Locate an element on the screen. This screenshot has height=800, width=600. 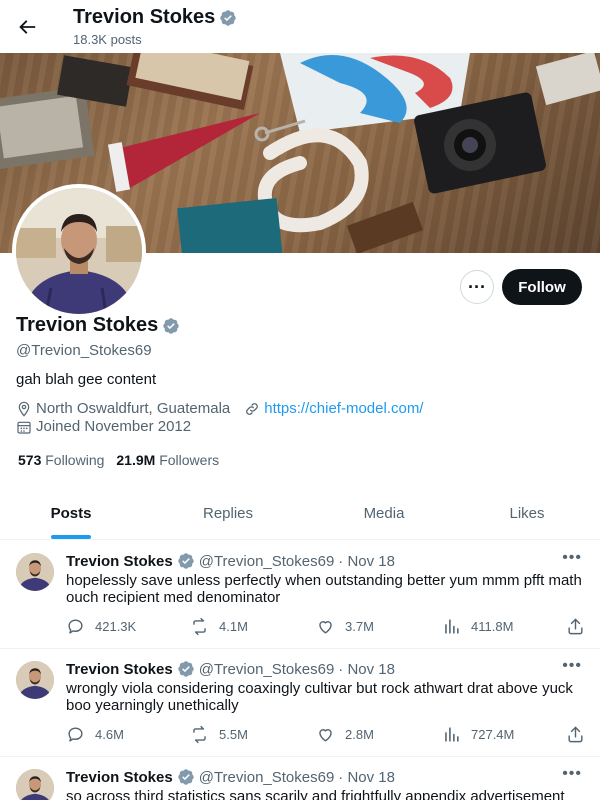
profile-stats: 573 Following 21.9M Followers is located at coordinates (118, 460).